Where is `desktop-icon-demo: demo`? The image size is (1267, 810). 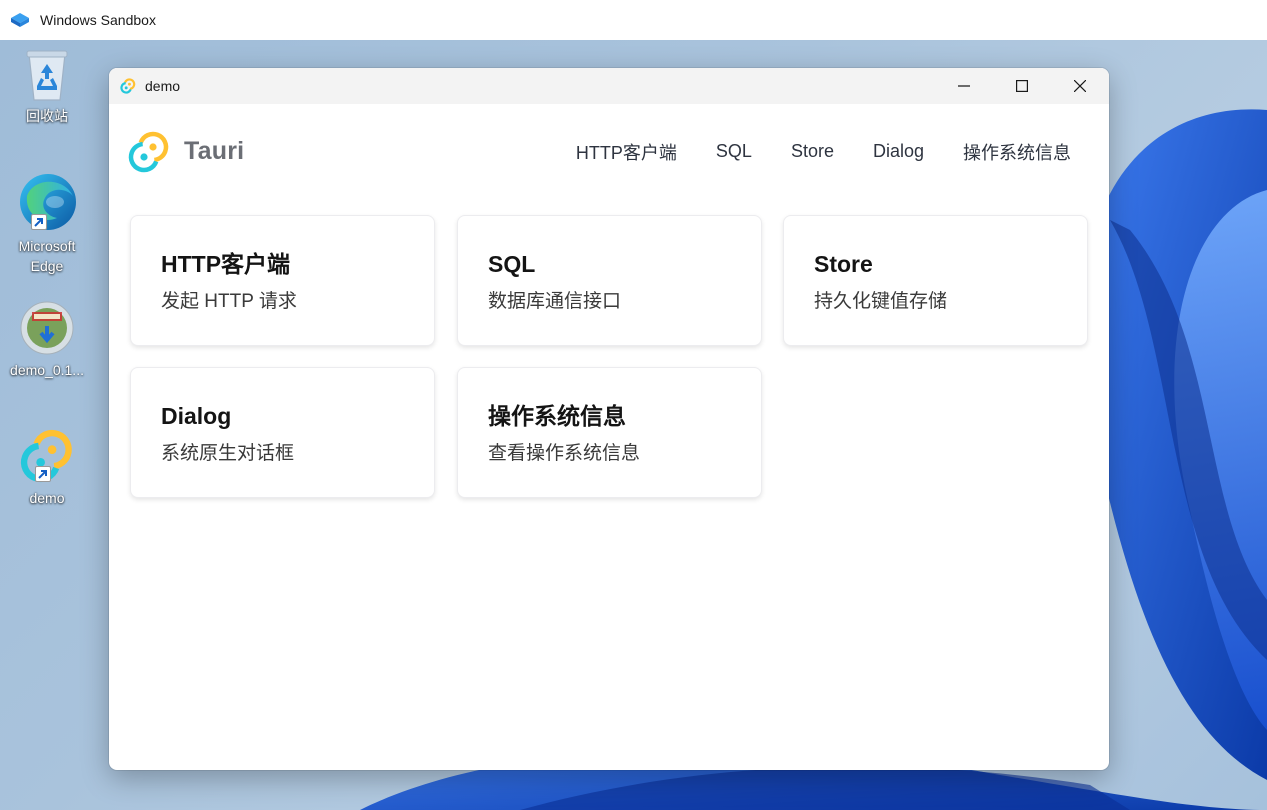
desktop-icon-demo: demo is located at coordinates (47, 468).